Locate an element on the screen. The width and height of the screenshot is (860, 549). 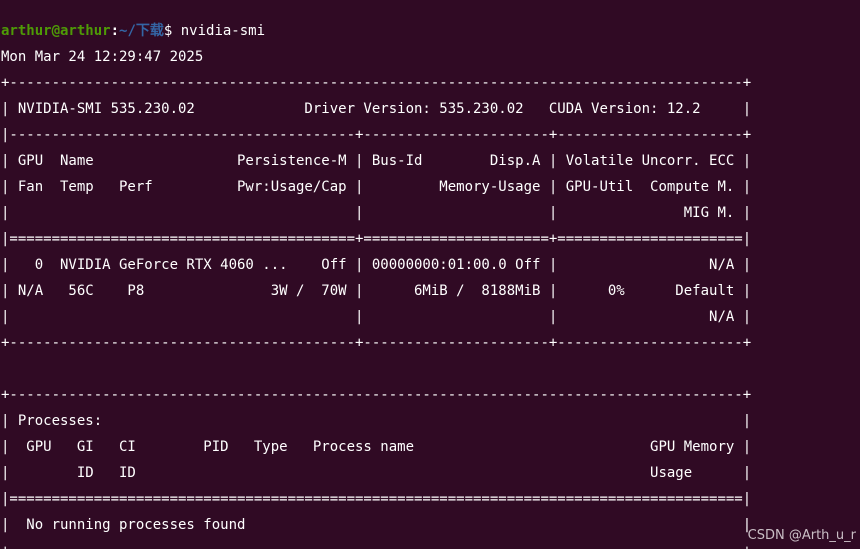
process-table-title: | Processes: | is located at coordinates (376, 421).